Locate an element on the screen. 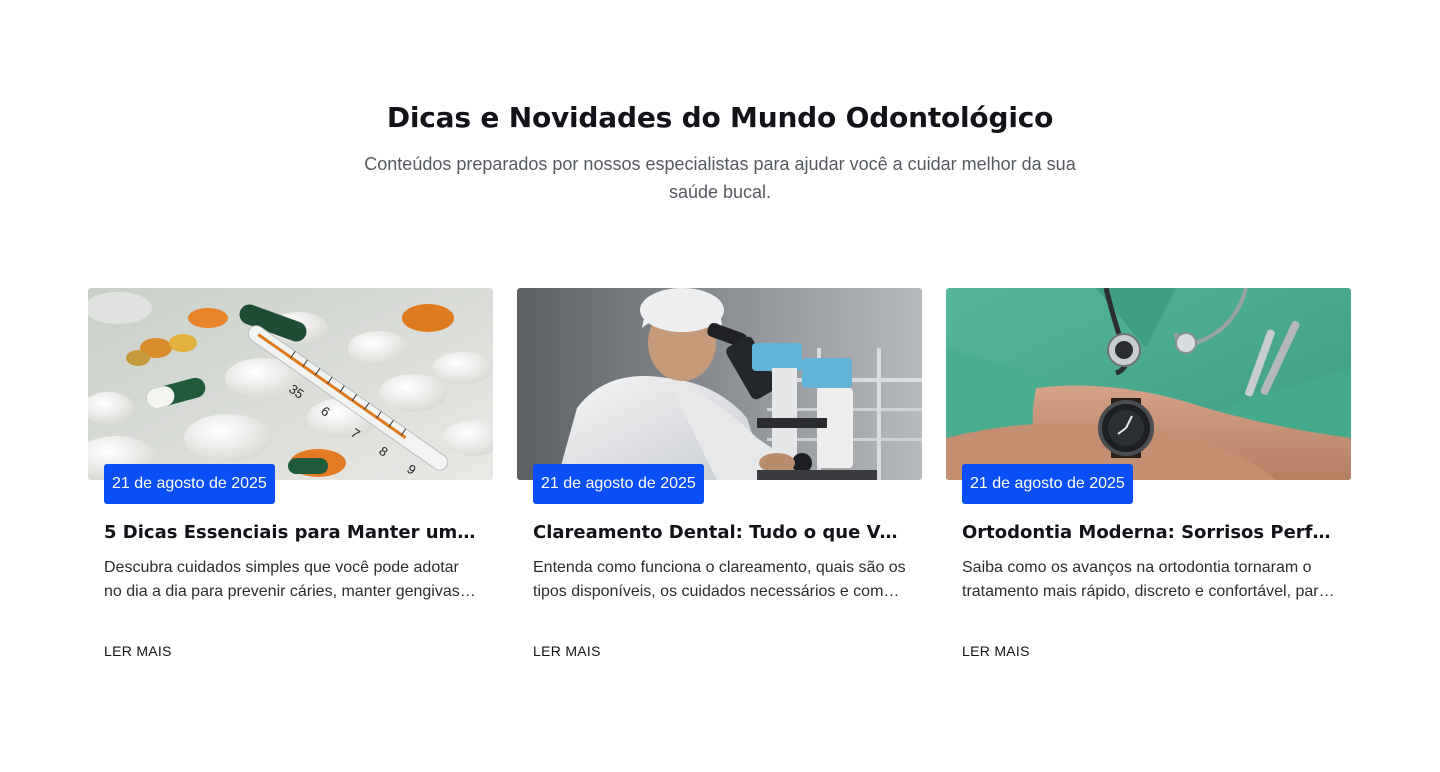 The image size is (1440, 772). scientist-microscope-image is located at coordinates (719, 384).